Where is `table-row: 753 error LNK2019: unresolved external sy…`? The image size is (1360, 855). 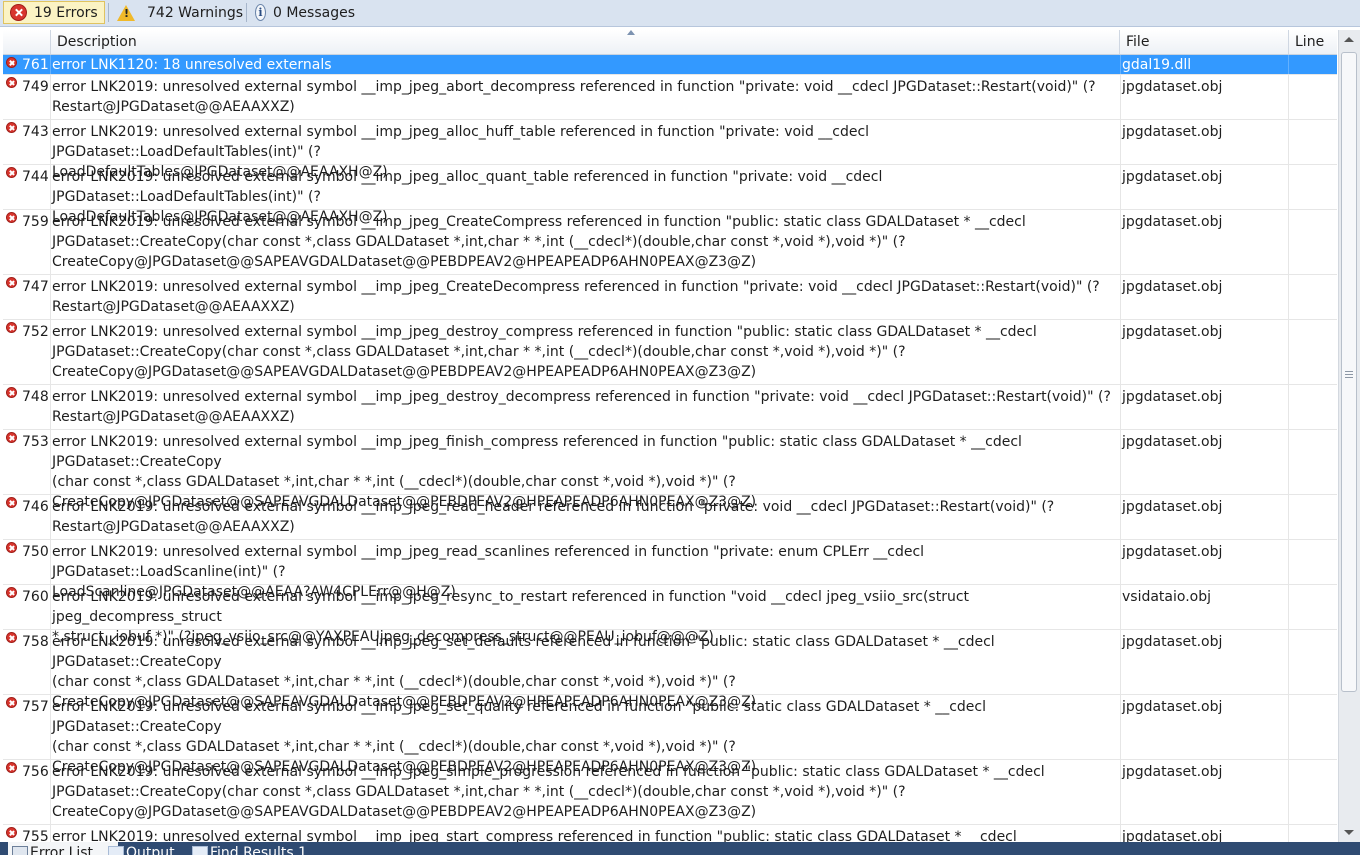 table-row: 753 error LNK2019: unresolved external sy… is located at coordinates (670, 470).